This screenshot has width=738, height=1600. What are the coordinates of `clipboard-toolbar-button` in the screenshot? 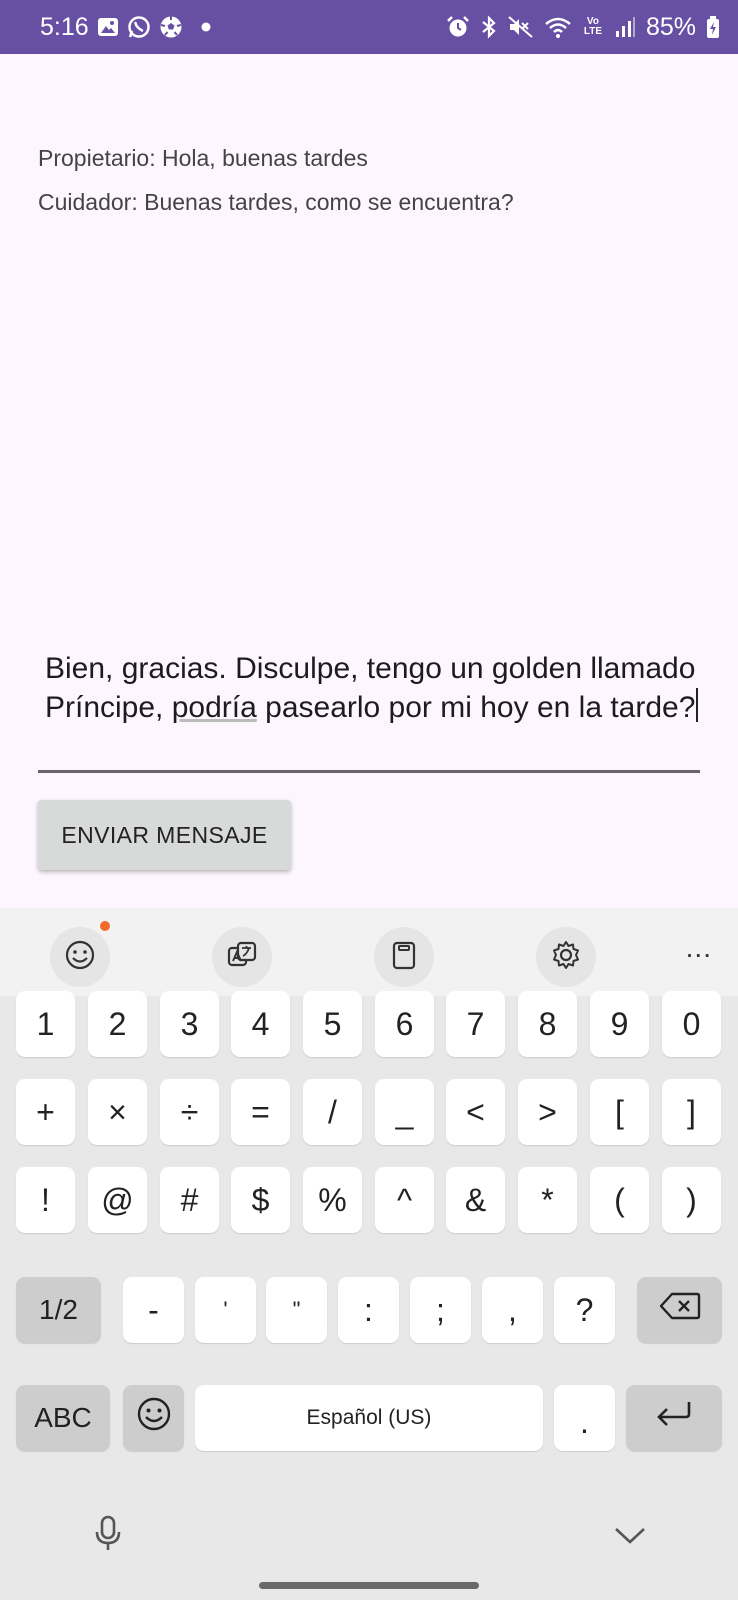 It's located at (404, 957).